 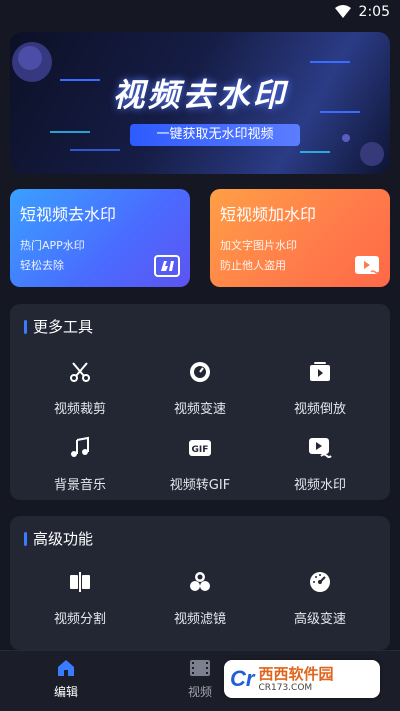 I want to click on filter-icon, so click(x=200, y=581).